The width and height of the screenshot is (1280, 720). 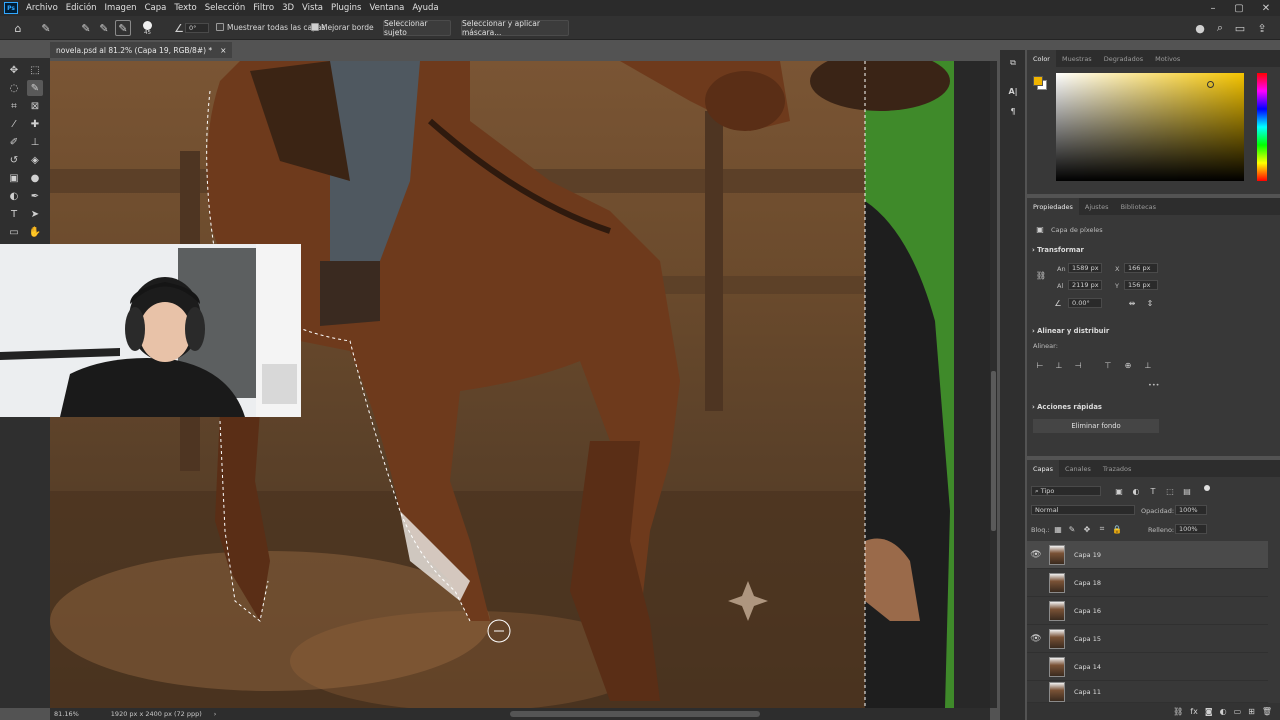 I want to click on filter-pixel-icon: ▣, so click(x=1119, y=491).